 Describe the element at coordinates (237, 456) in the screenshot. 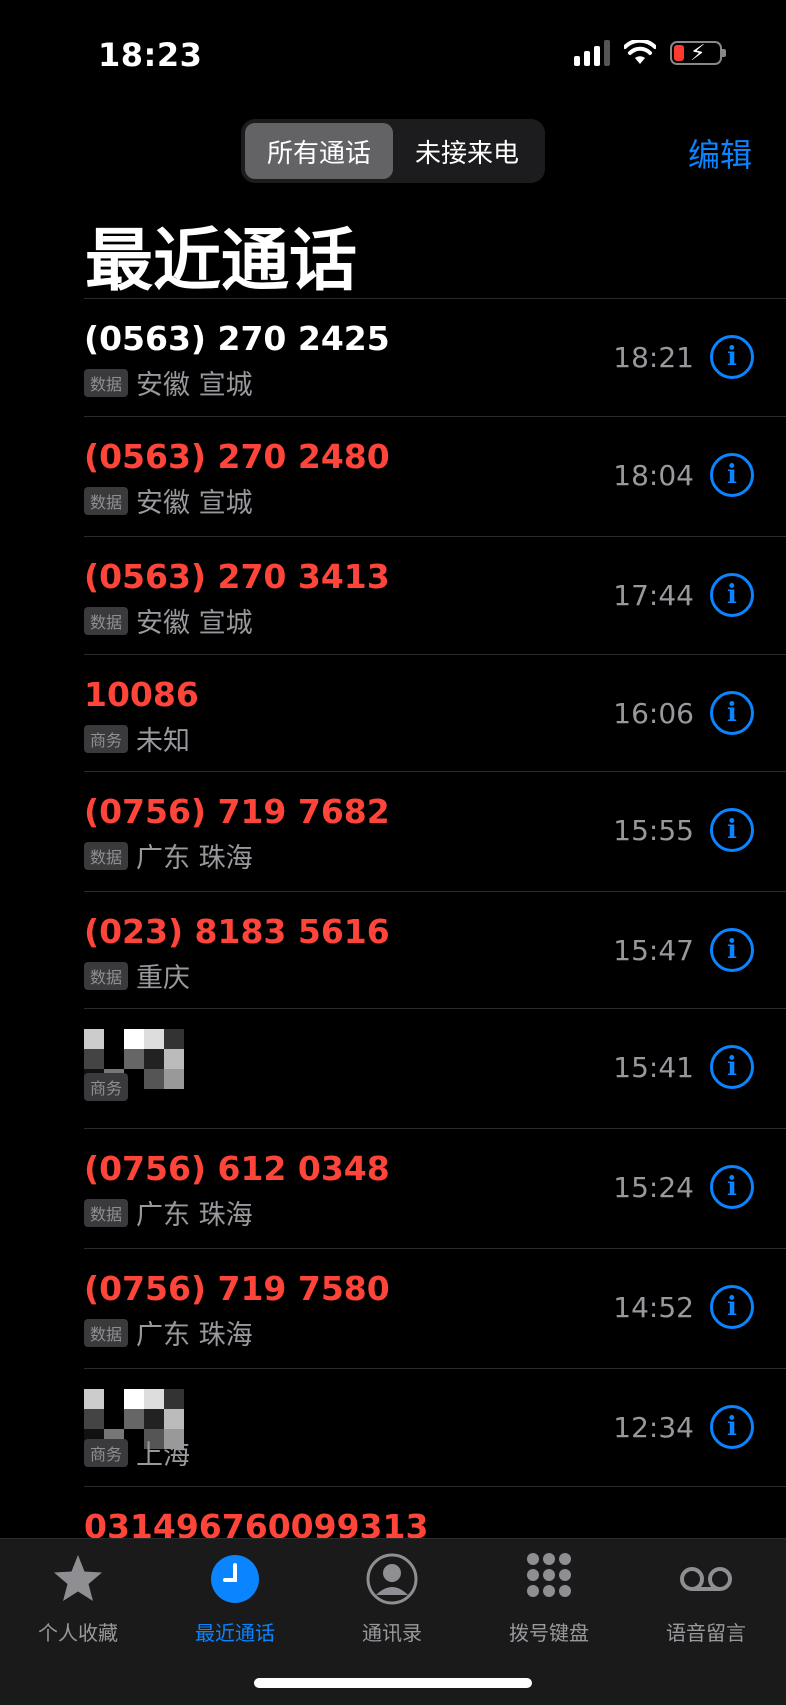

I see `caller-number: (0563) 270 2480` at that location.